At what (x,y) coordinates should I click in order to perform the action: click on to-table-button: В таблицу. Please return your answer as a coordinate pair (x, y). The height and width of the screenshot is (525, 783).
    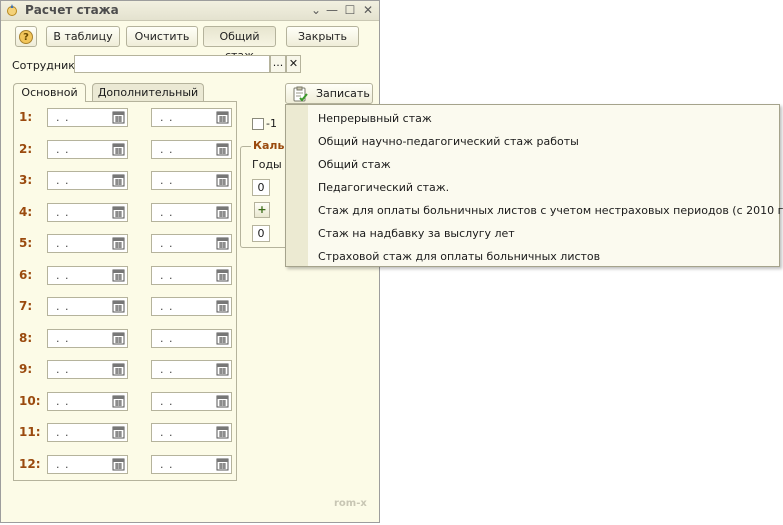
    Looking at the image, I should click on (83, 36).